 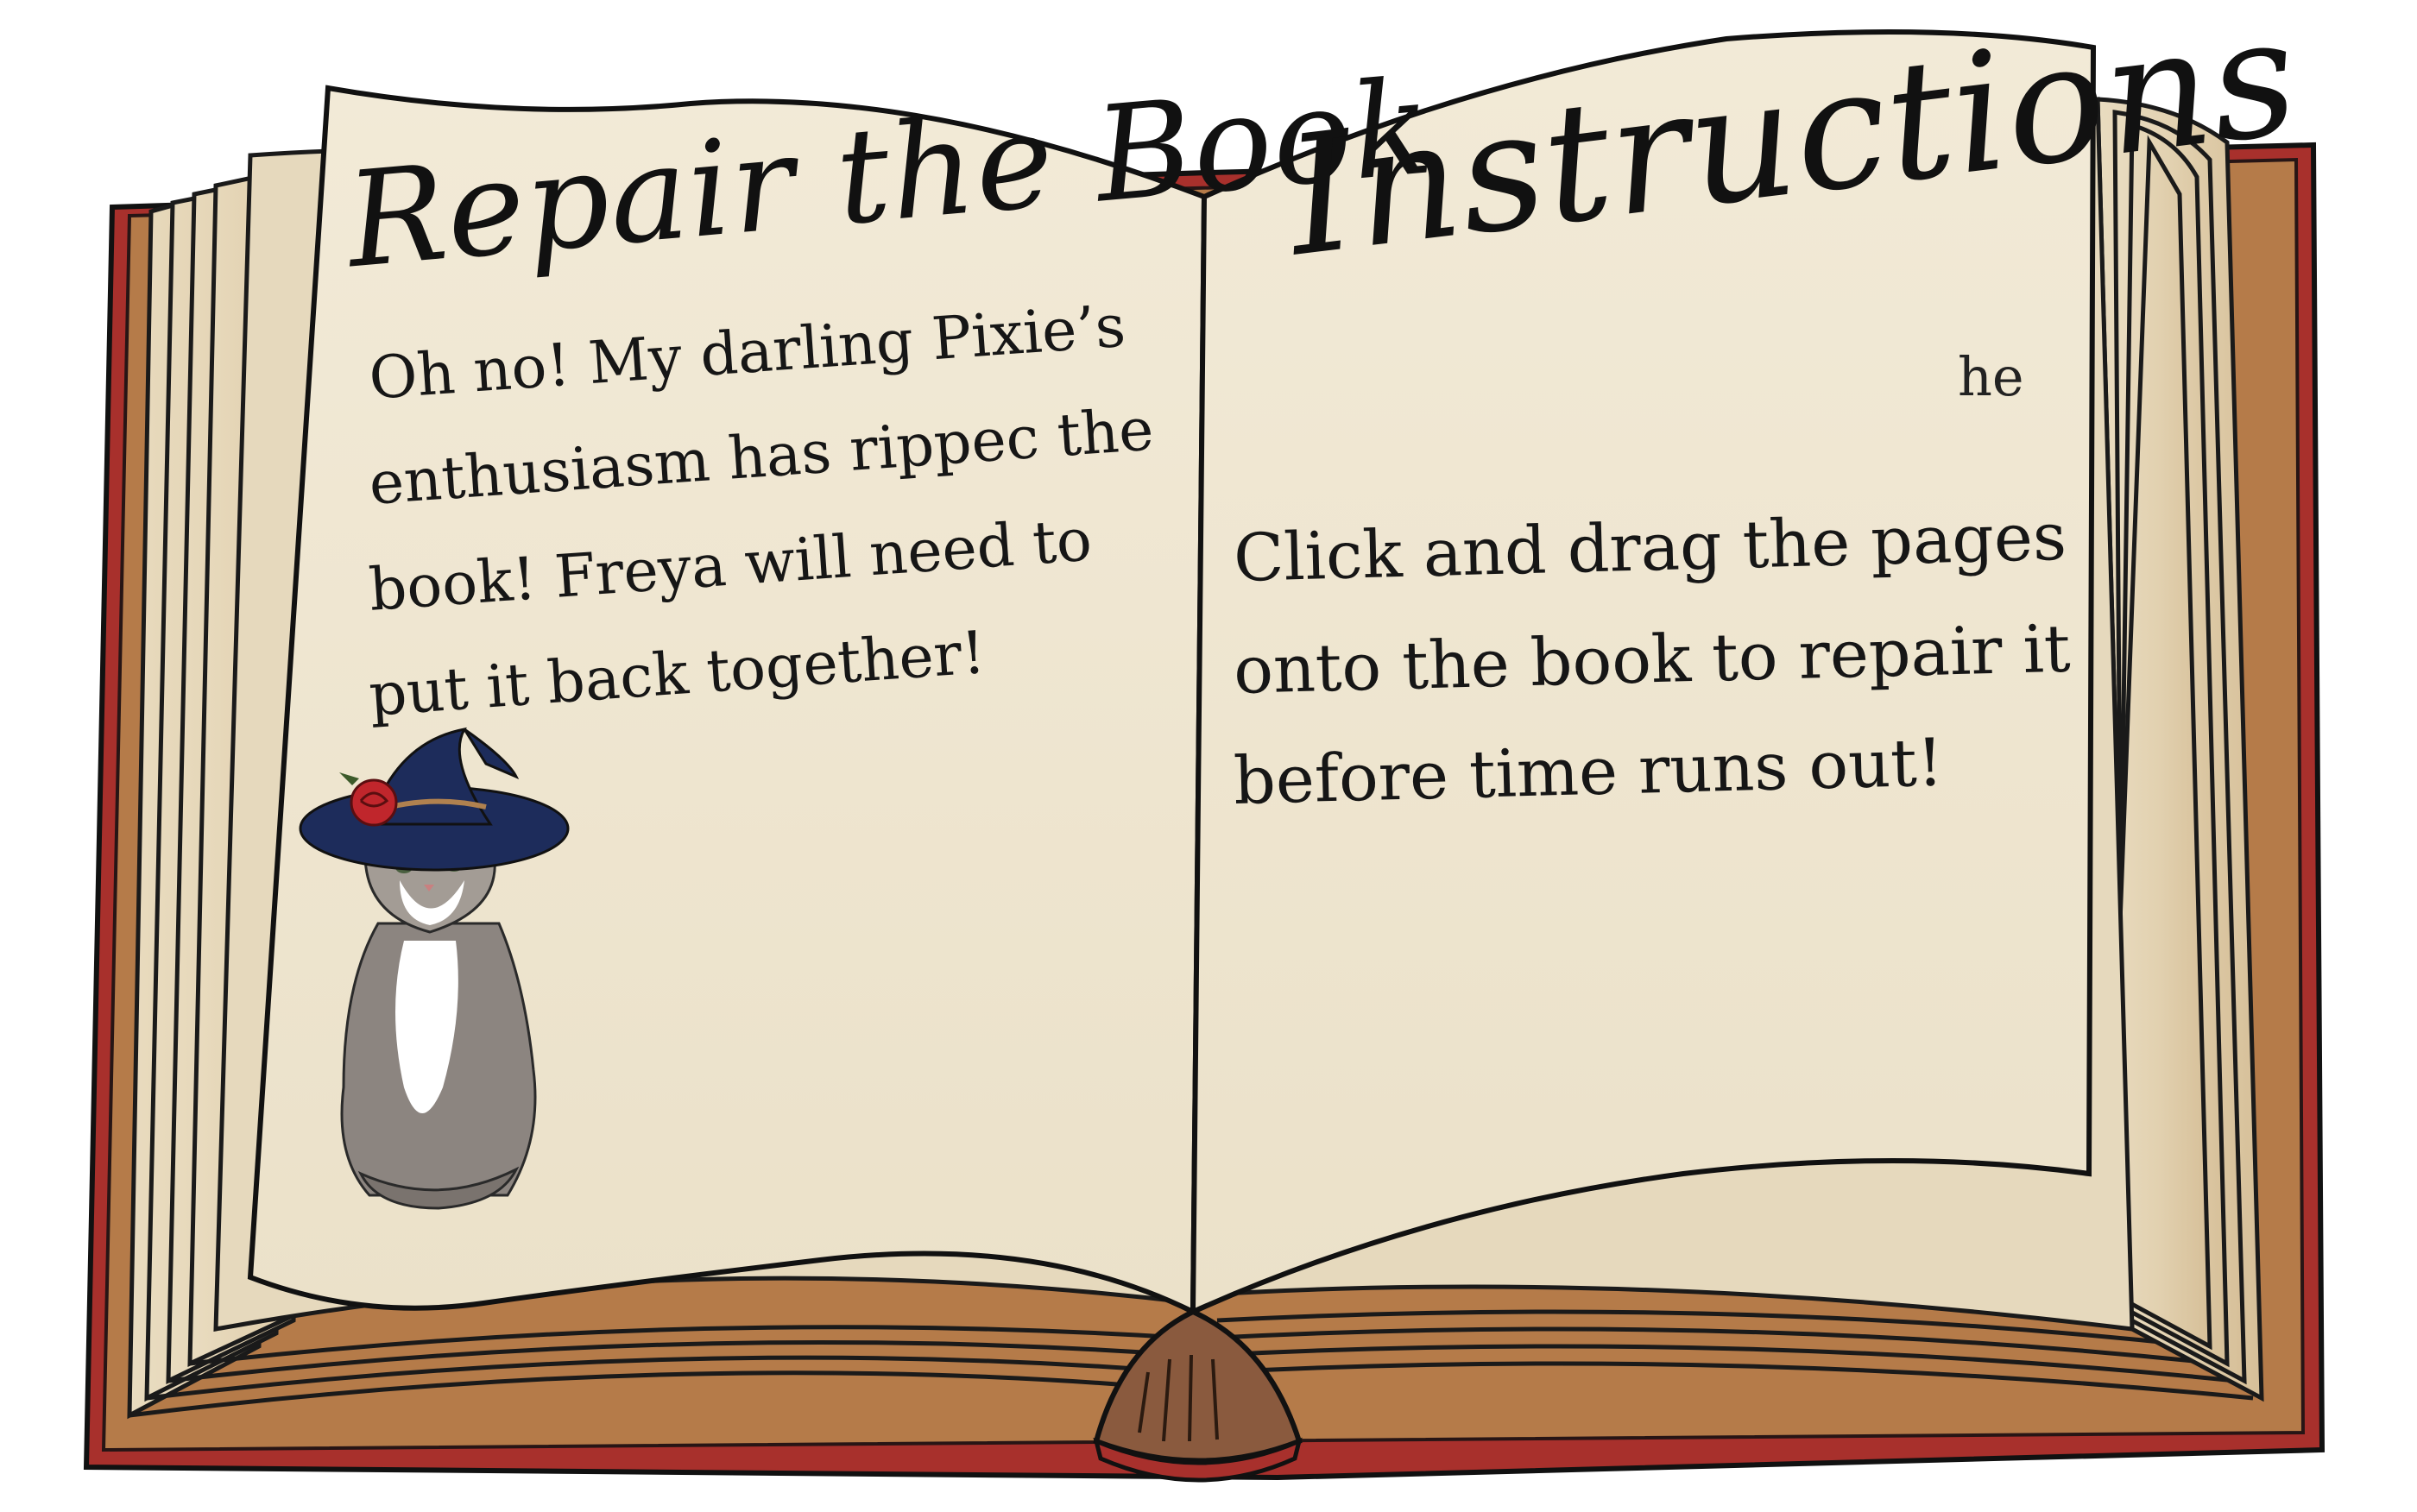 I want to click on torn-text-fragment: he, so click(x=1991, y=377).